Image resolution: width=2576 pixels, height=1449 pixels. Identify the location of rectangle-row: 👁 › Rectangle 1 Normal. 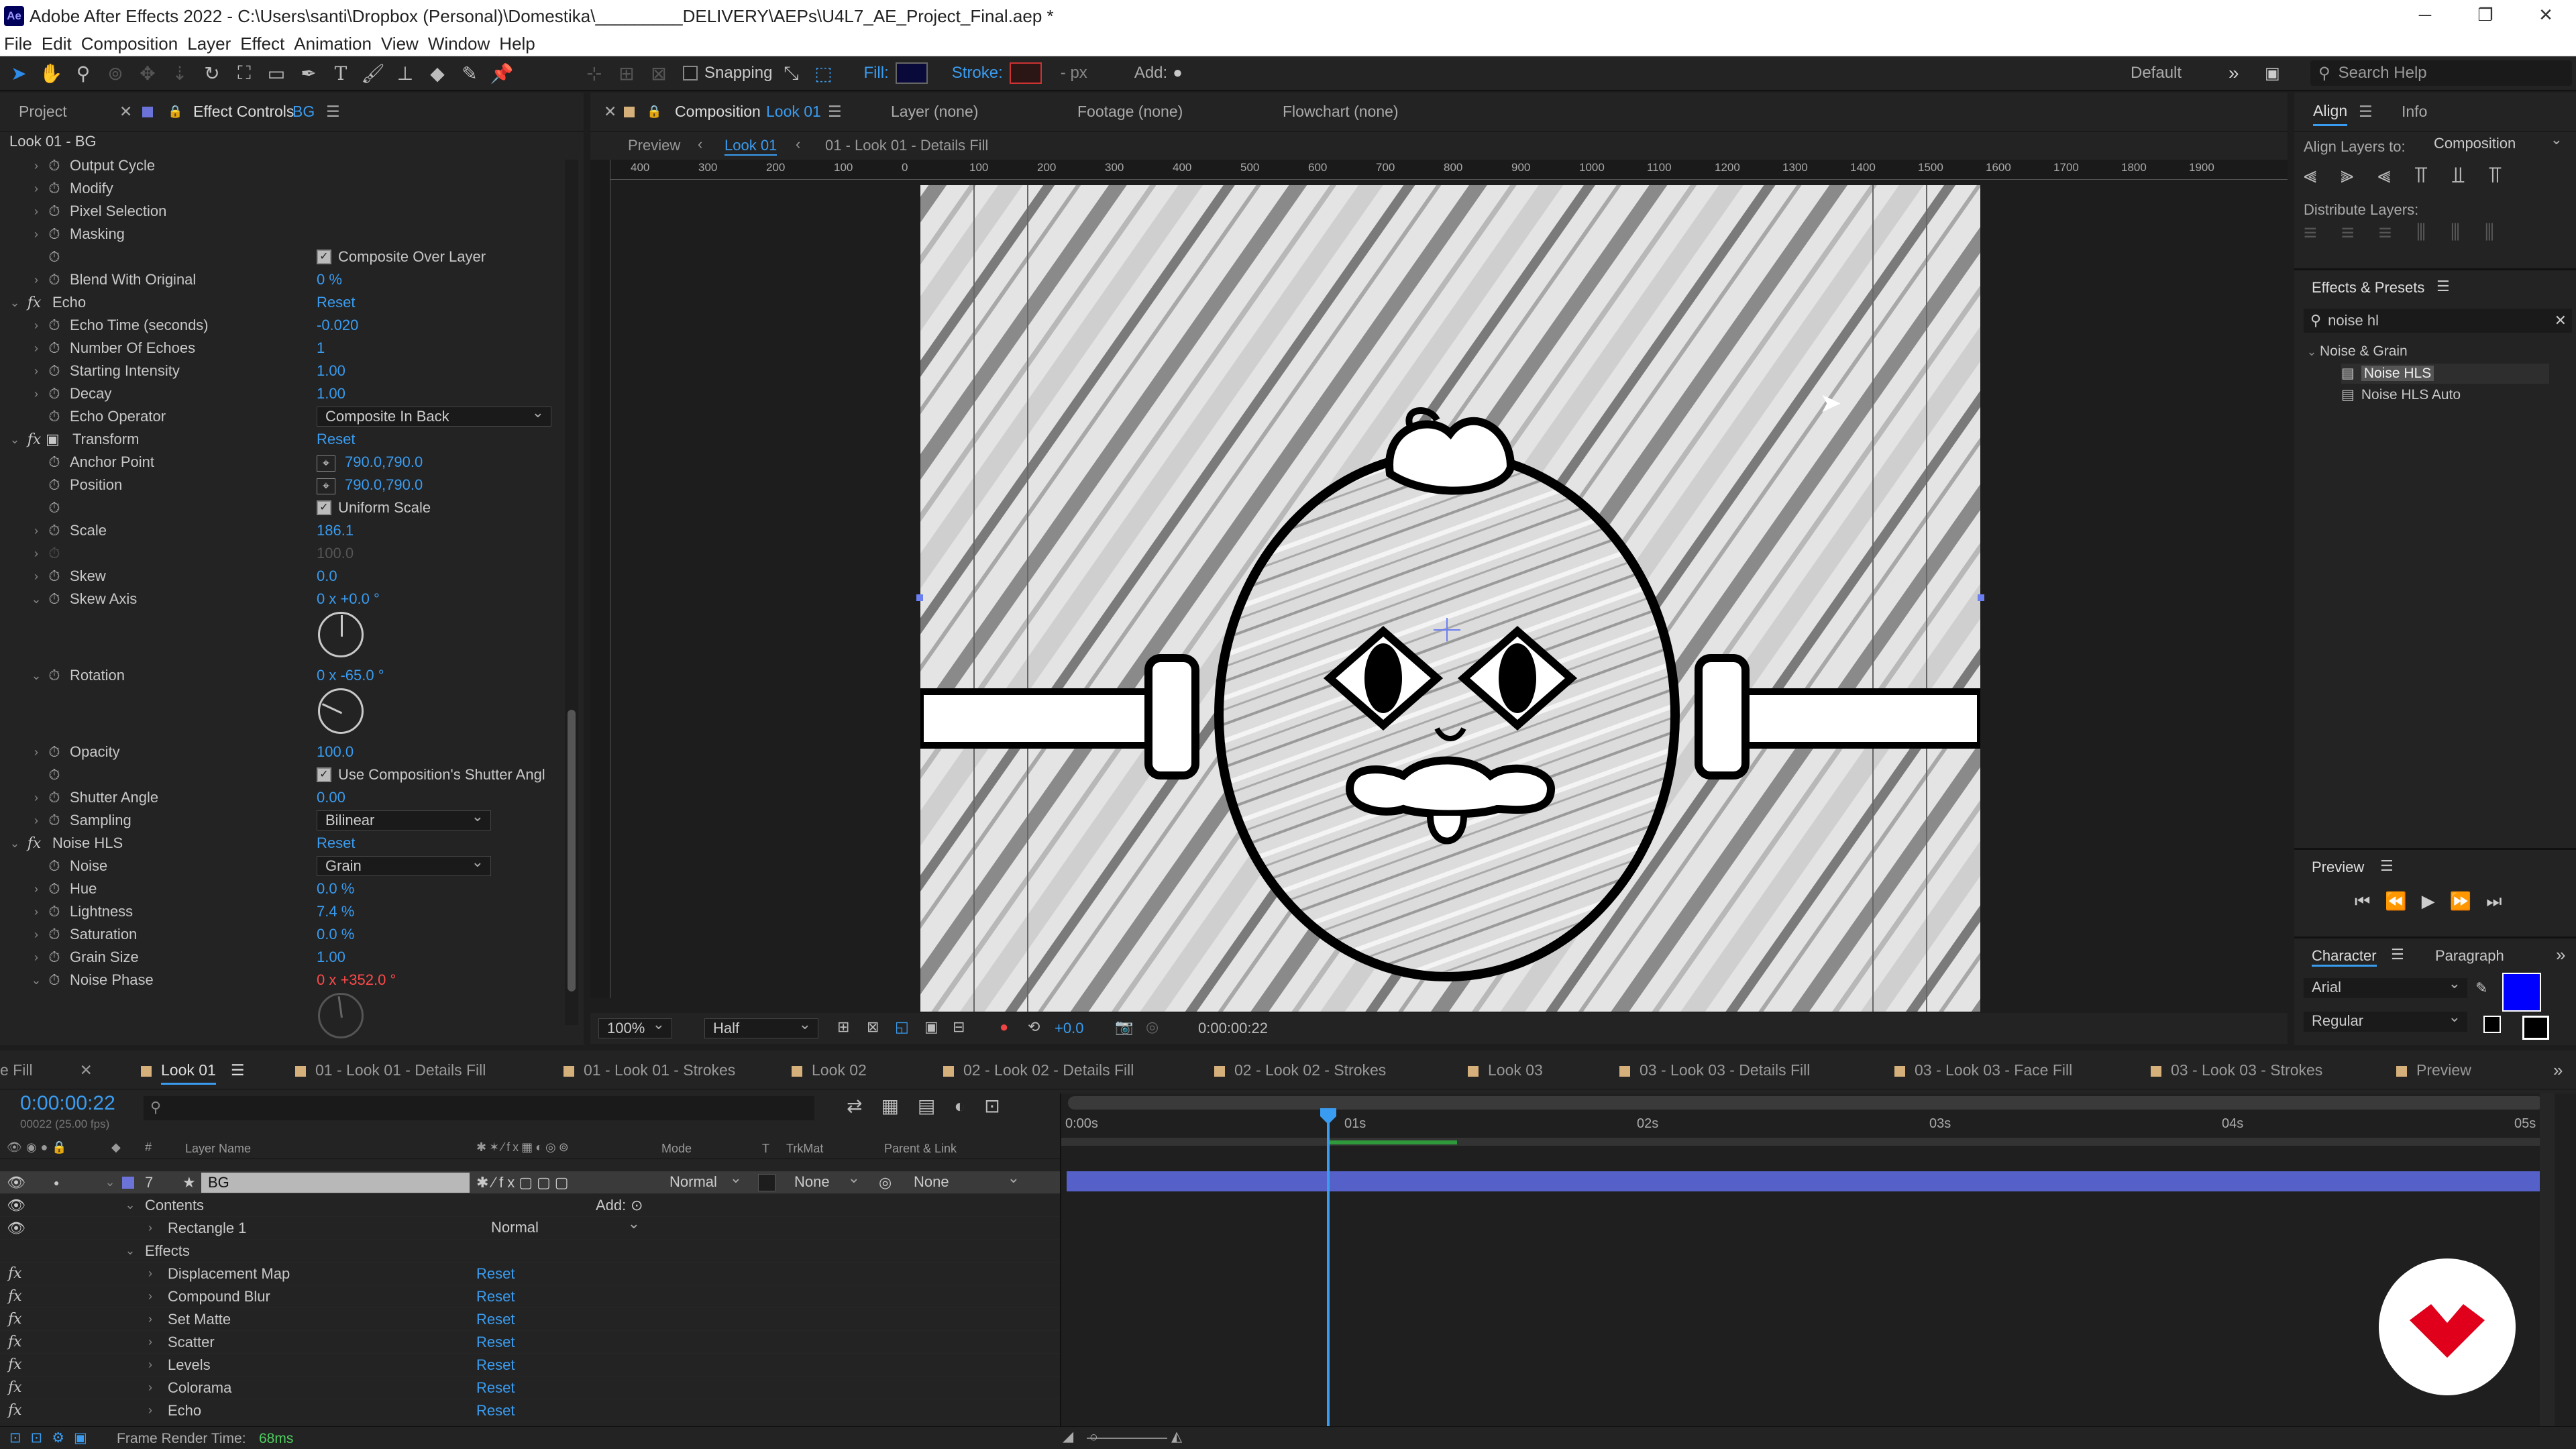
(530, 1227).